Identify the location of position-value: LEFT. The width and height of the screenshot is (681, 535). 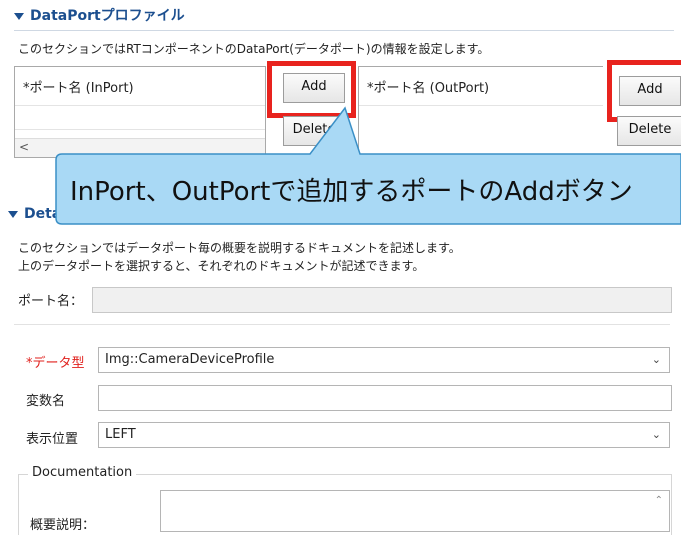
(120, 434).